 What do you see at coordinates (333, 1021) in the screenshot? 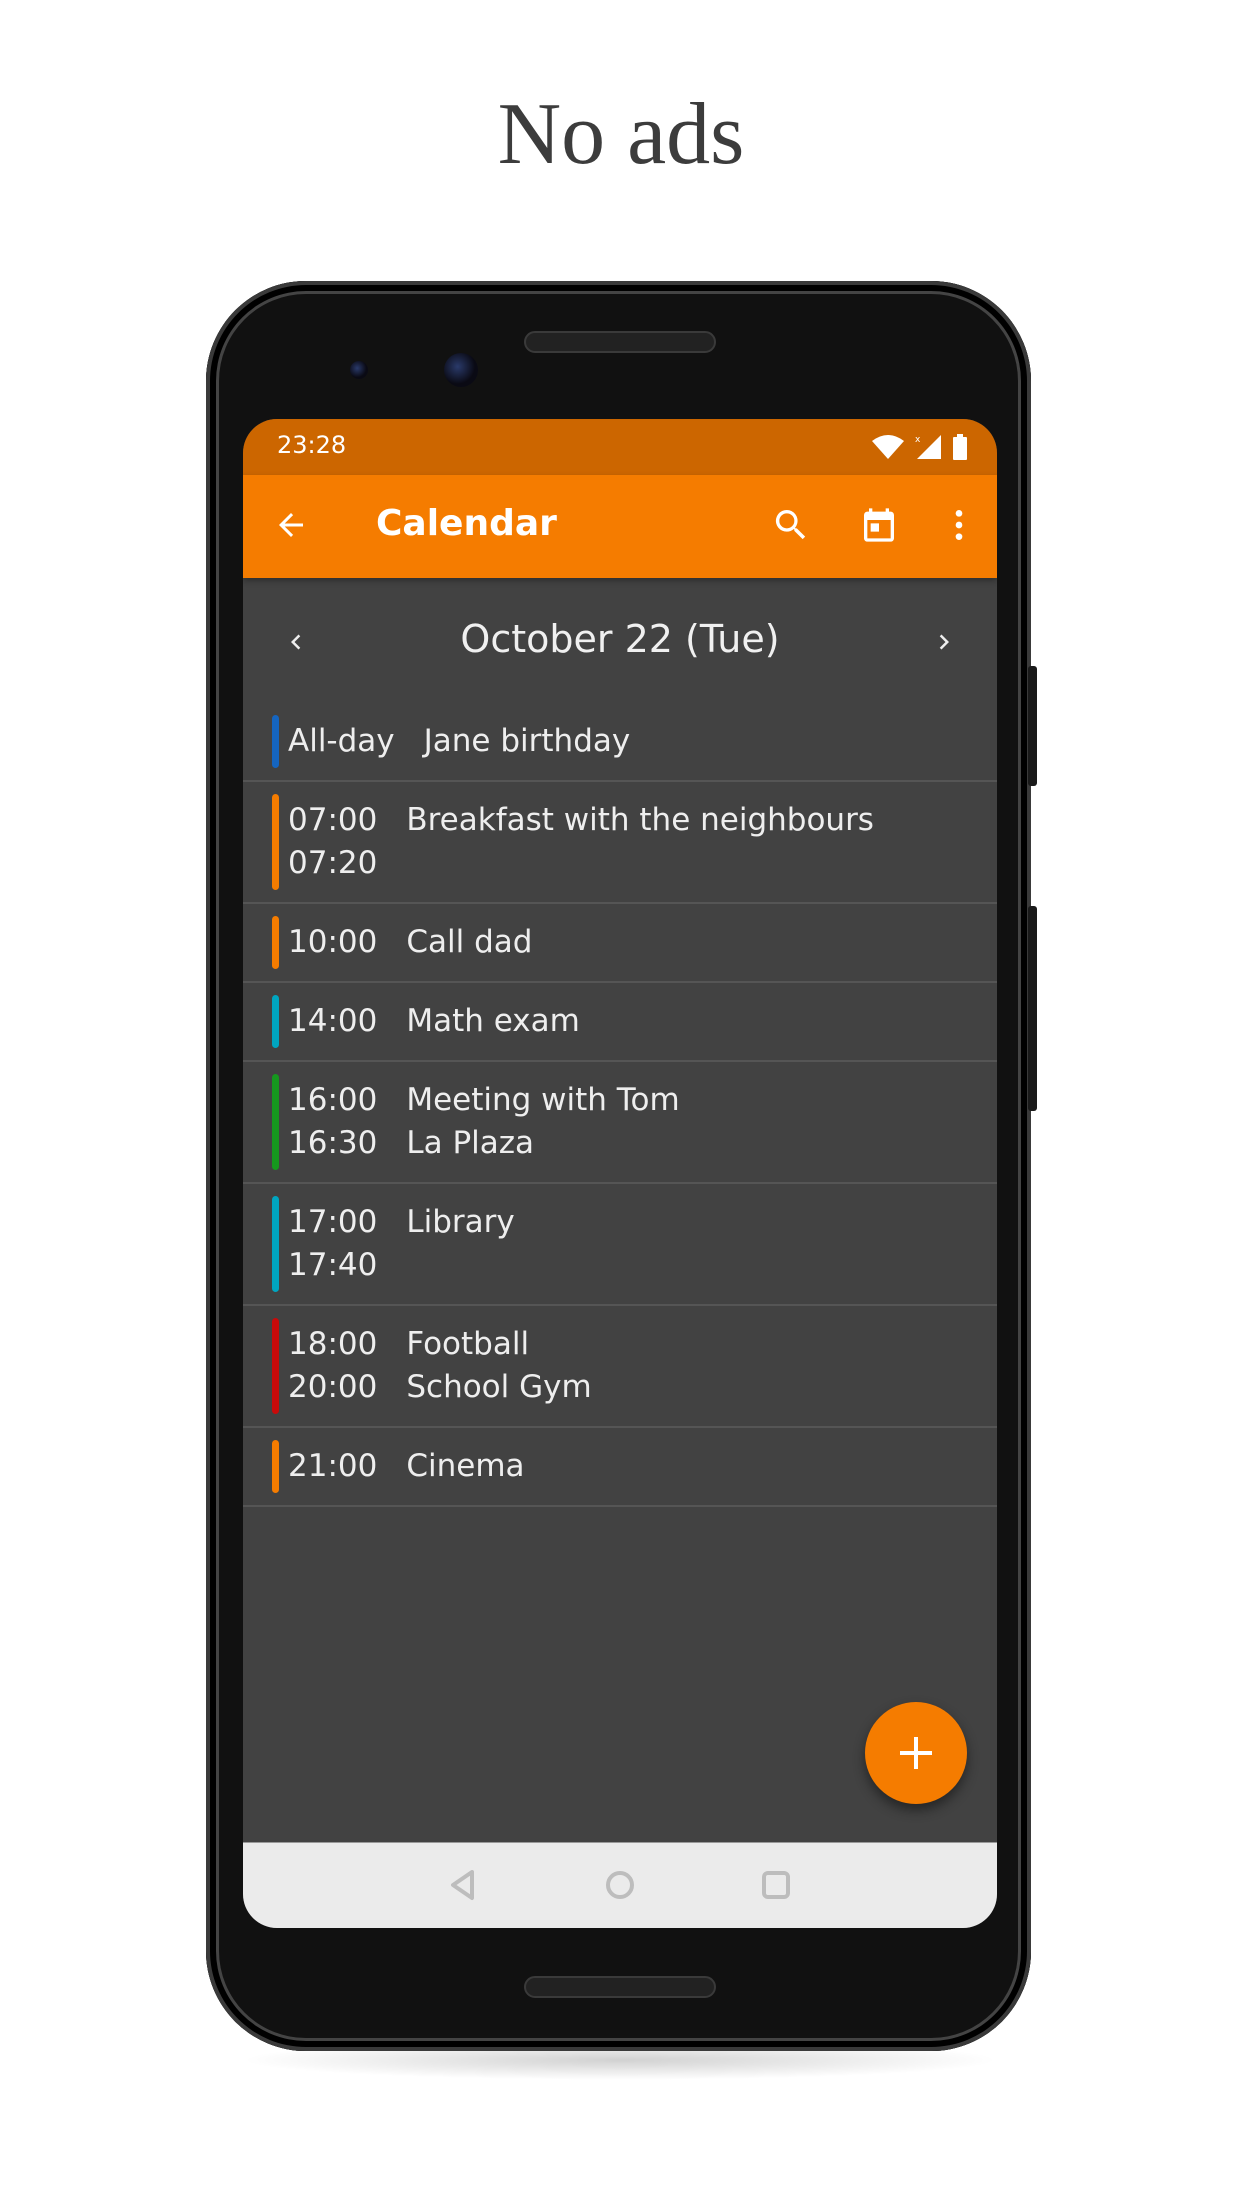
I see `event-start-time: 14:00` at bounding box center [333, 1021].